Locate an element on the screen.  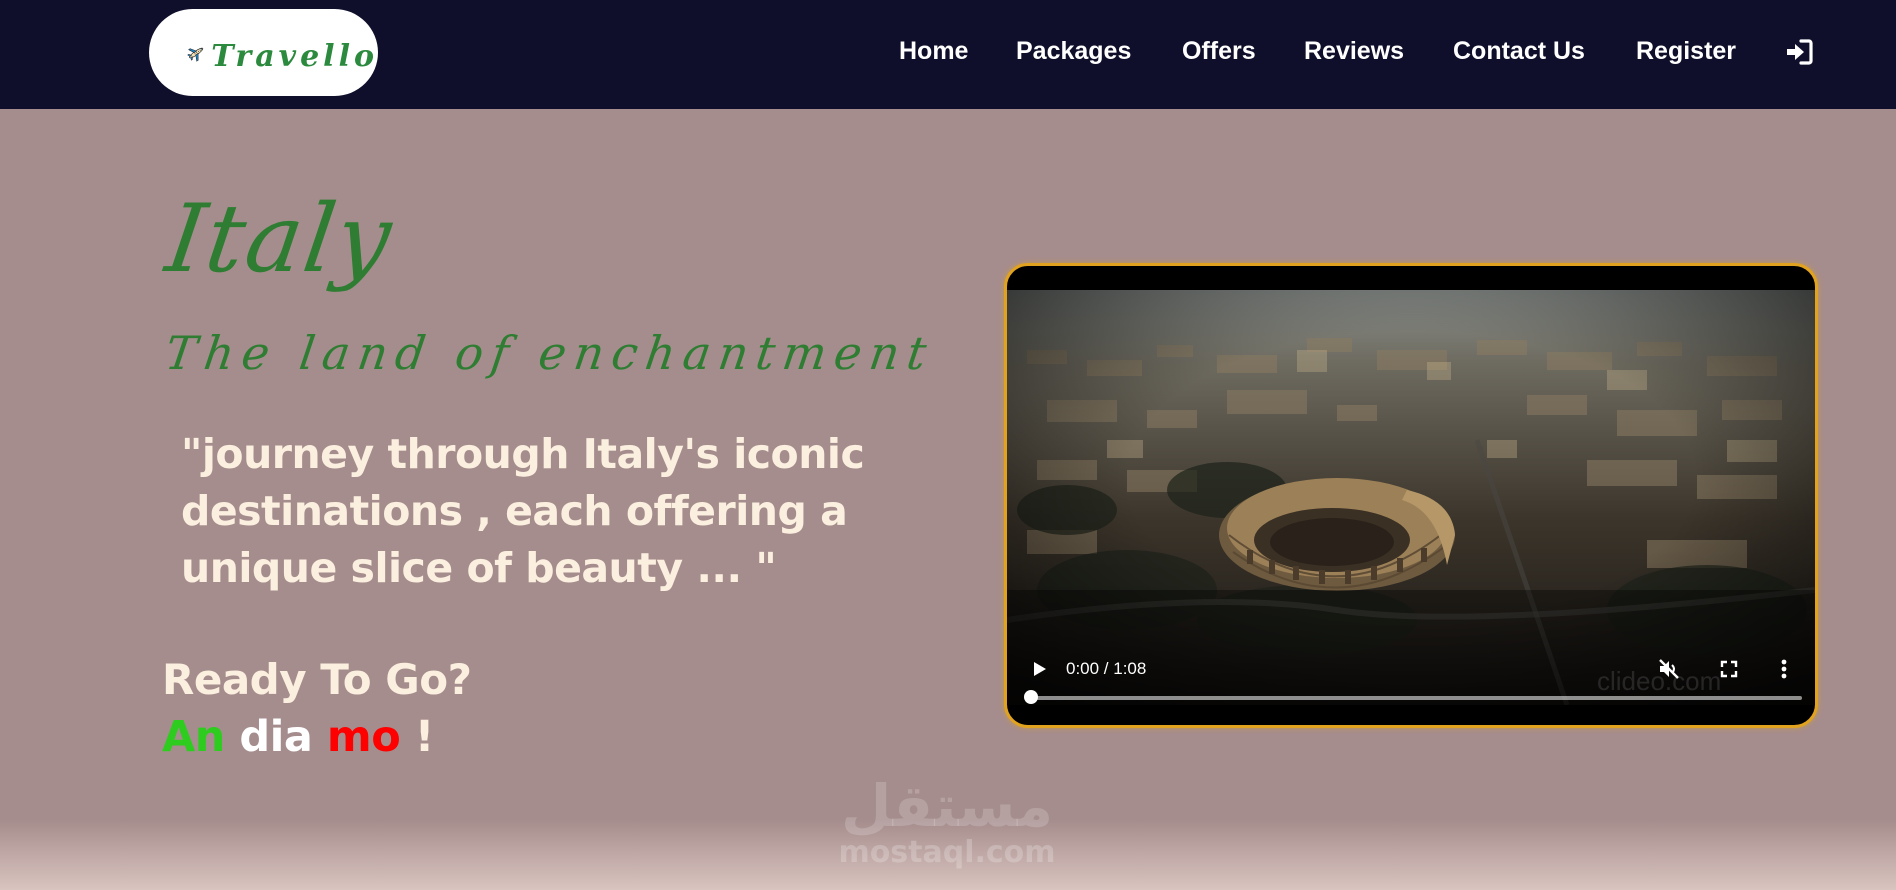
more-options-icon is located at coordinates (1784, 669).